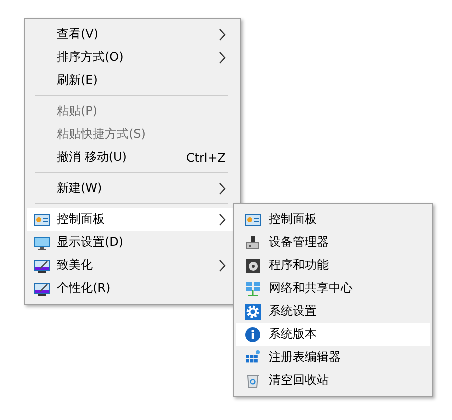  What do you see at coordinates (333, 311) in the screenshot?
I see `menu-item: 系统设置` at bounding box center [333, 311].